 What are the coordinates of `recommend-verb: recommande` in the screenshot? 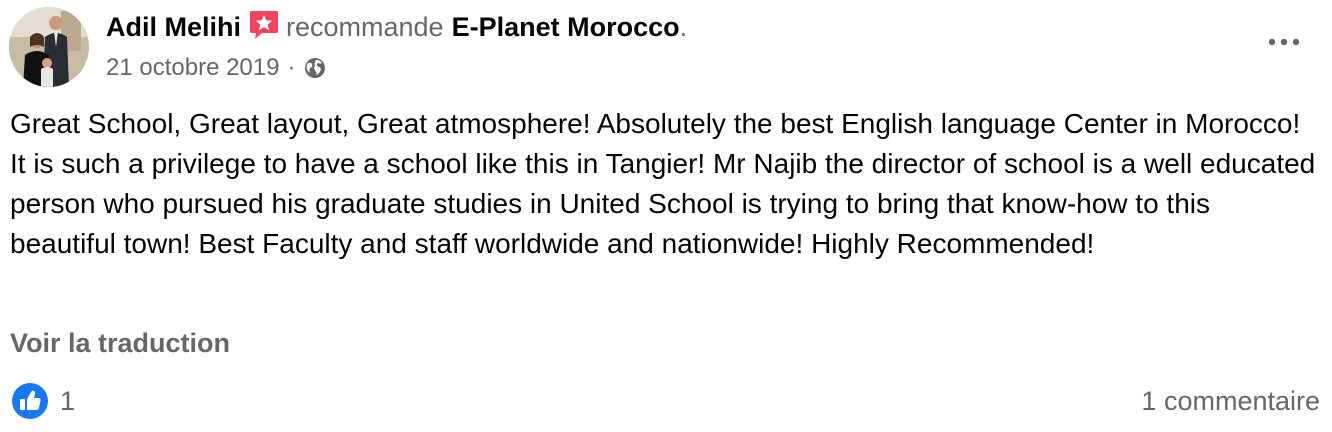 It's located at (365, 26).